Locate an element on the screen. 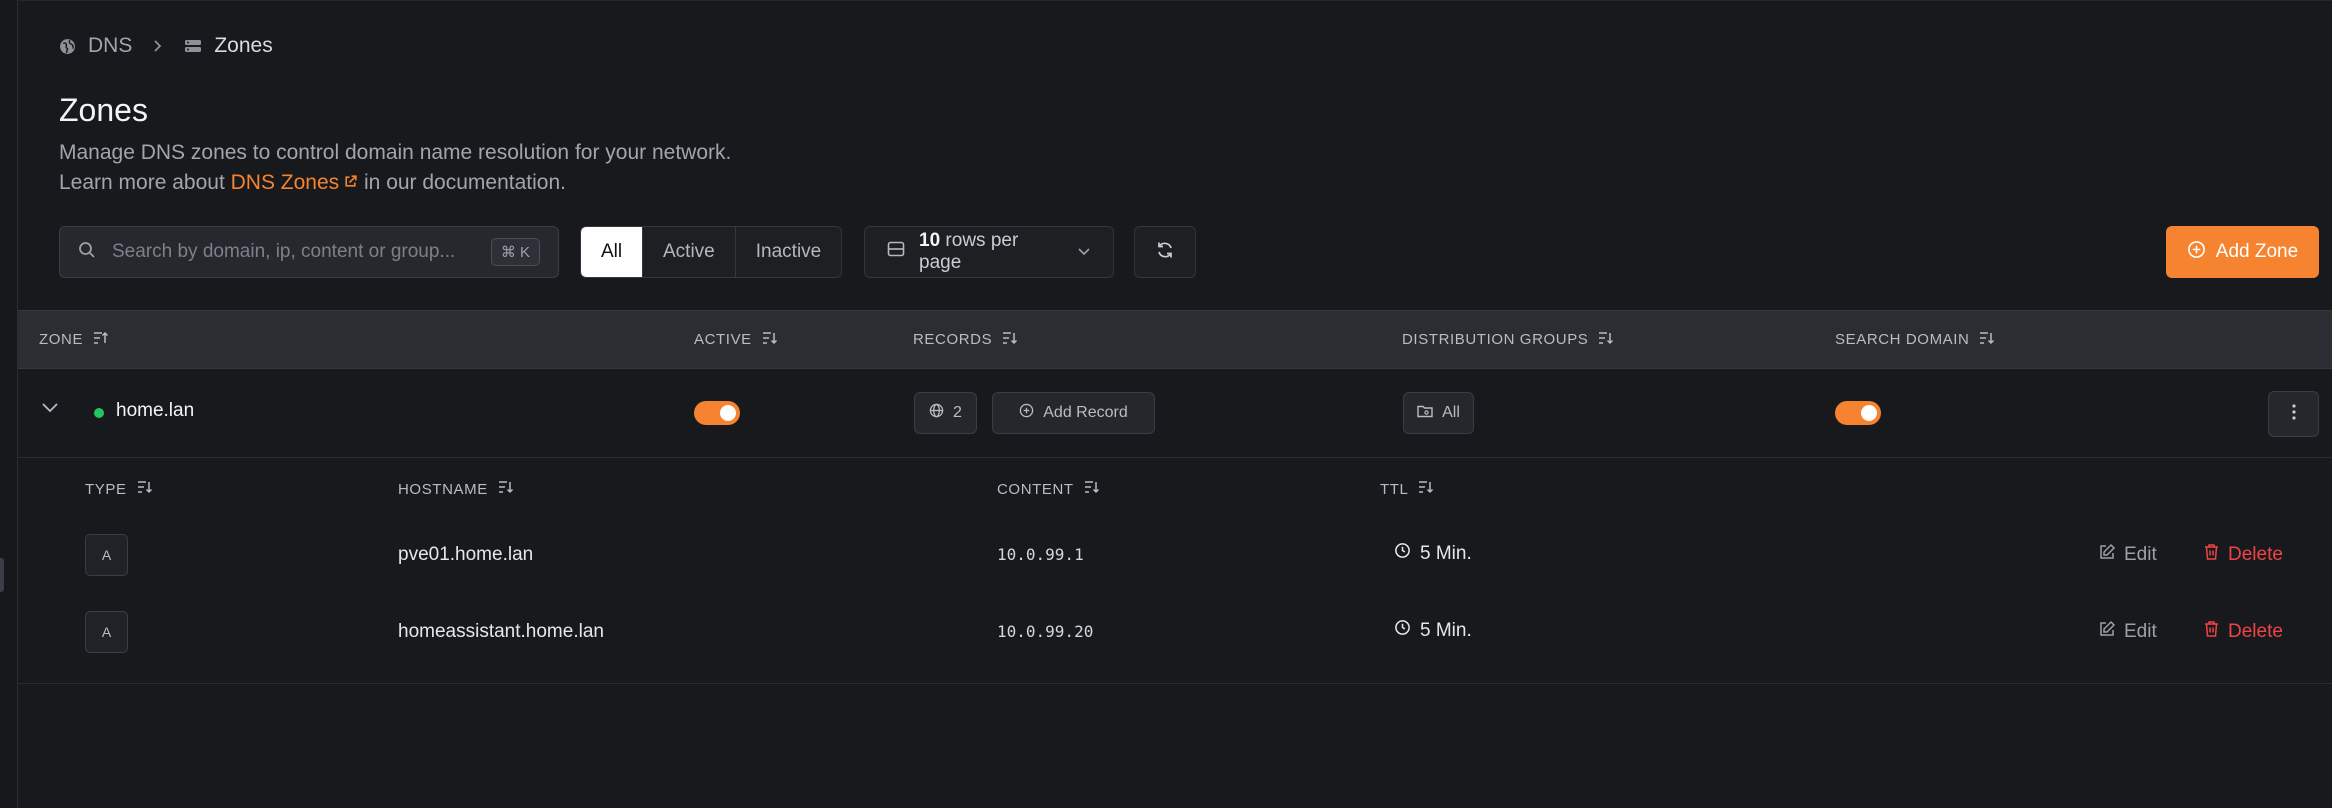 This screenshot has width=2332, height=808. breadcrumb-dns: DNS is located at coordinates (95, 46).